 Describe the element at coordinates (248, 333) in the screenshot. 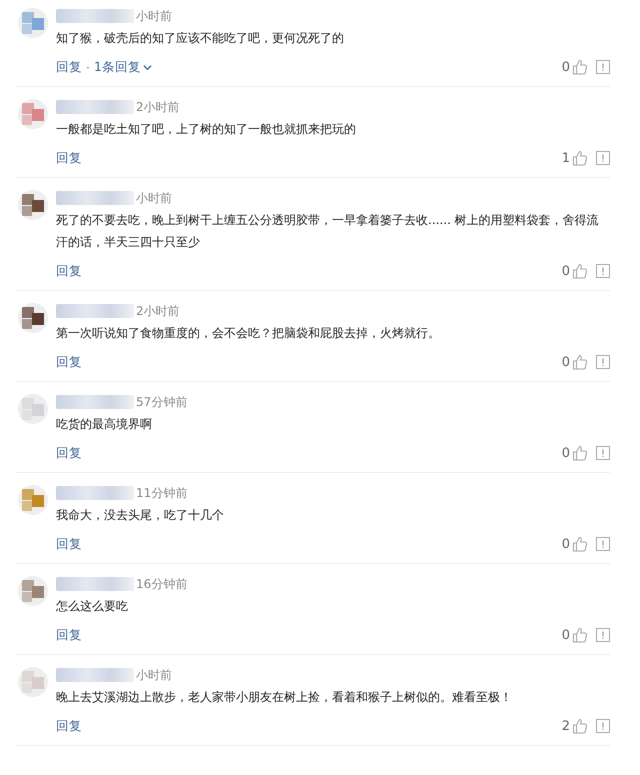

I see `comment-text: 第一次听说知了食物重度的，会不会吃？把脑袋和屁股去掉，火烤就行。` at that location.